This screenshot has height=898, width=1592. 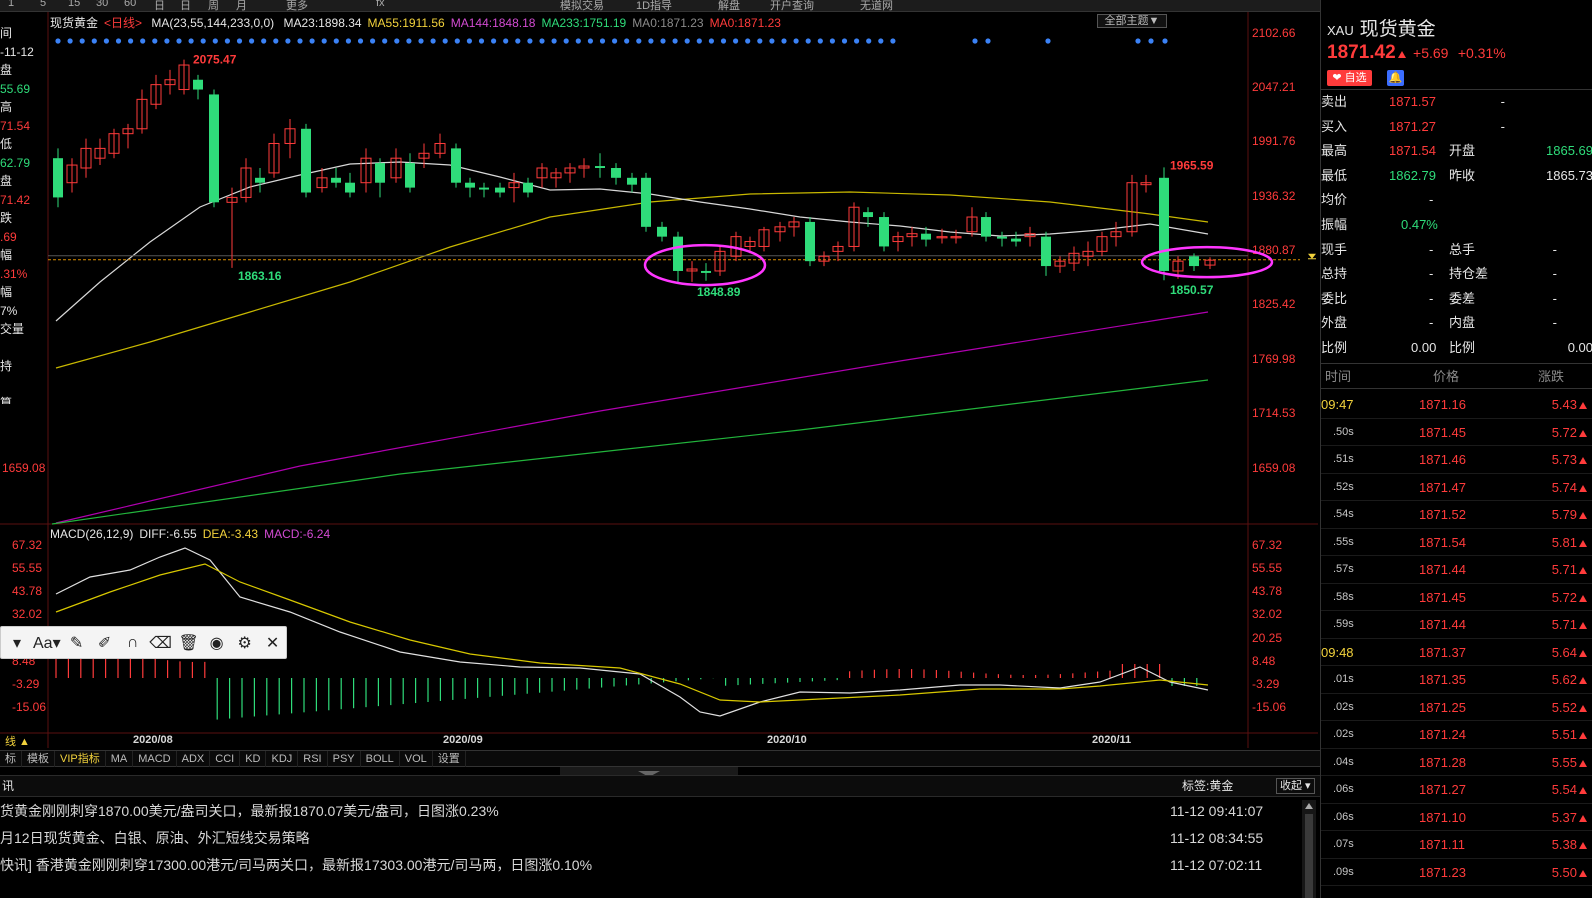 I want to click on macd-left-label: 67.32, so click(x=27, y=545).